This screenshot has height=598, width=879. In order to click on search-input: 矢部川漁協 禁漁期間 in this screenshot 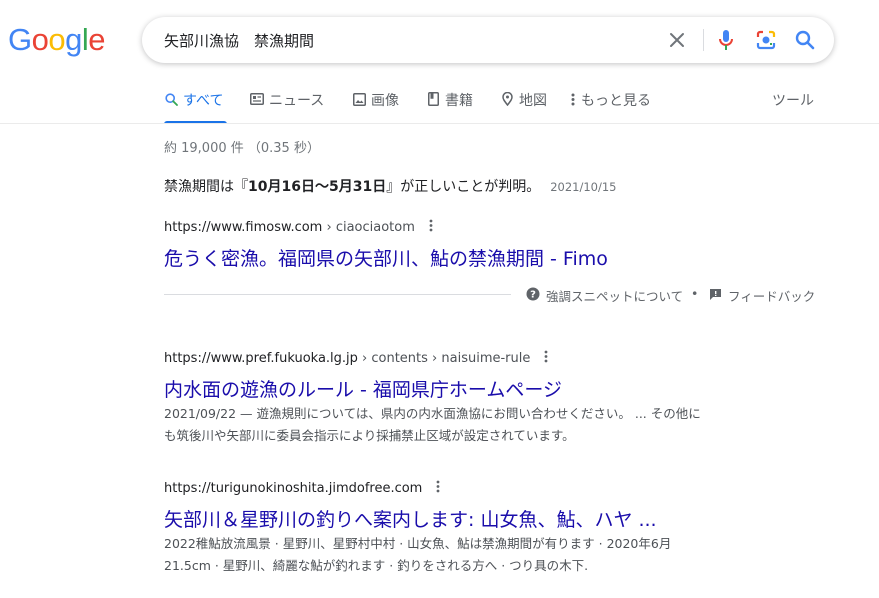, I will do `click(239, 40)`.